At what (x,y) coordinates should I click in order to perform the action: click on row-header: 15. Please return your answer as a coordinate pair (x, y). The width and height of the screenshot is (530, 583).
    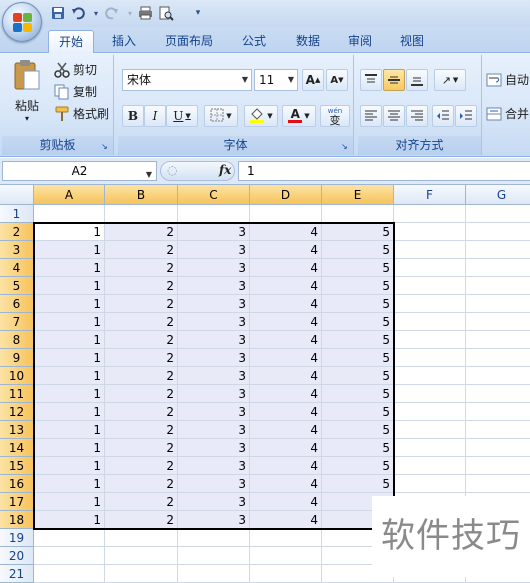
    Looking at the image, I should click on (17, 466).